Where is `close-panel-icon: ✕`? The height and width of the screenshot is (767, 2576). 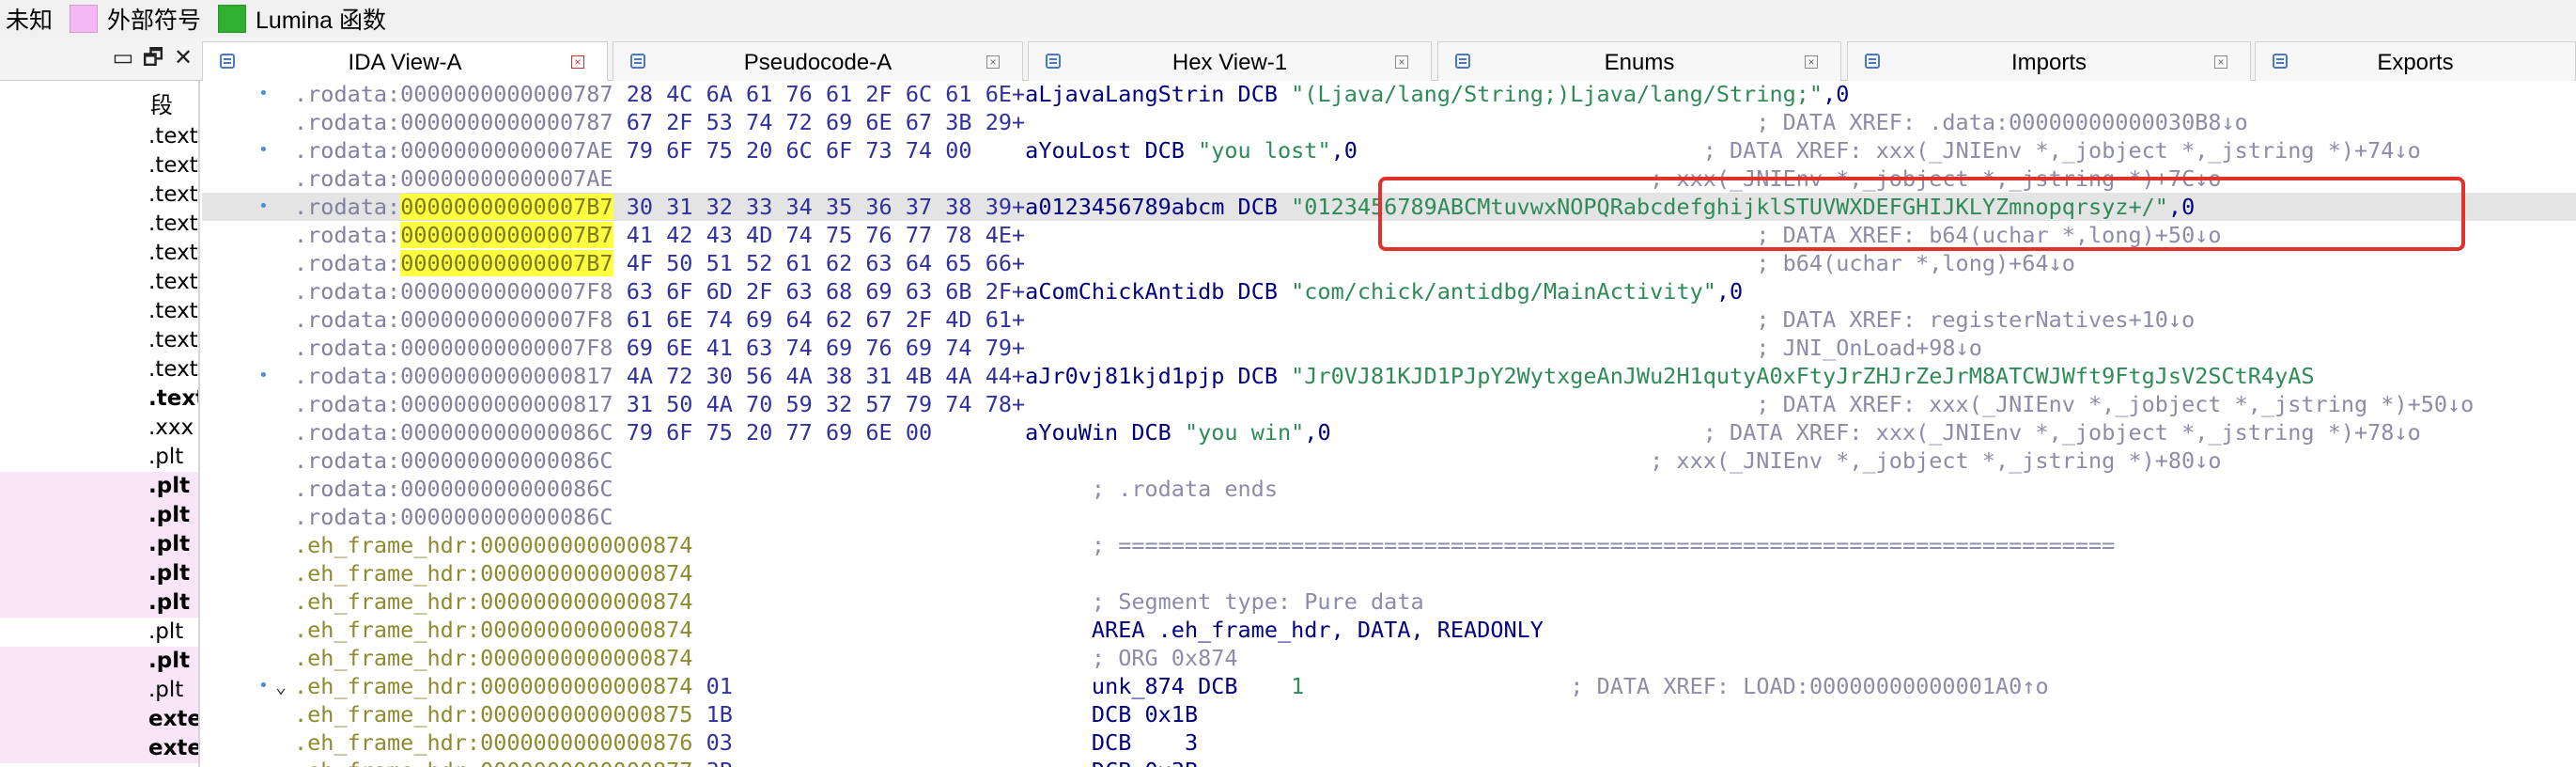 close-panel-icon: ✕ is located at coordinates (183, 58).